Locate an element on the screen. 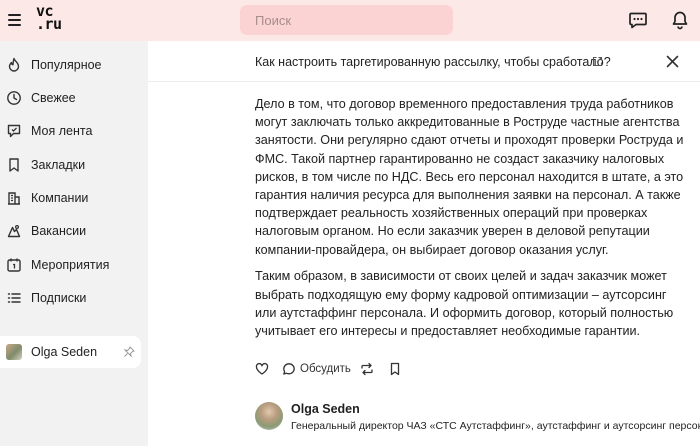 This screenshot has width=700, height=446. bell-icon is located at coordinates (680, 20).